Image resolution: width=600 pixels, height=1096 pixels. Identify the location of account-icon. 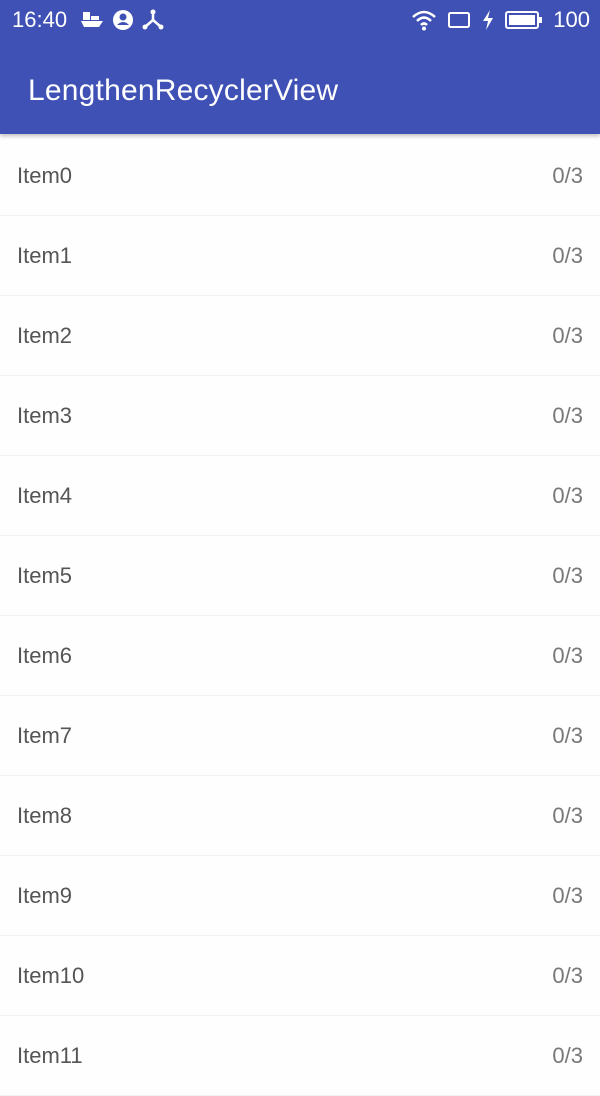
(123, 20).